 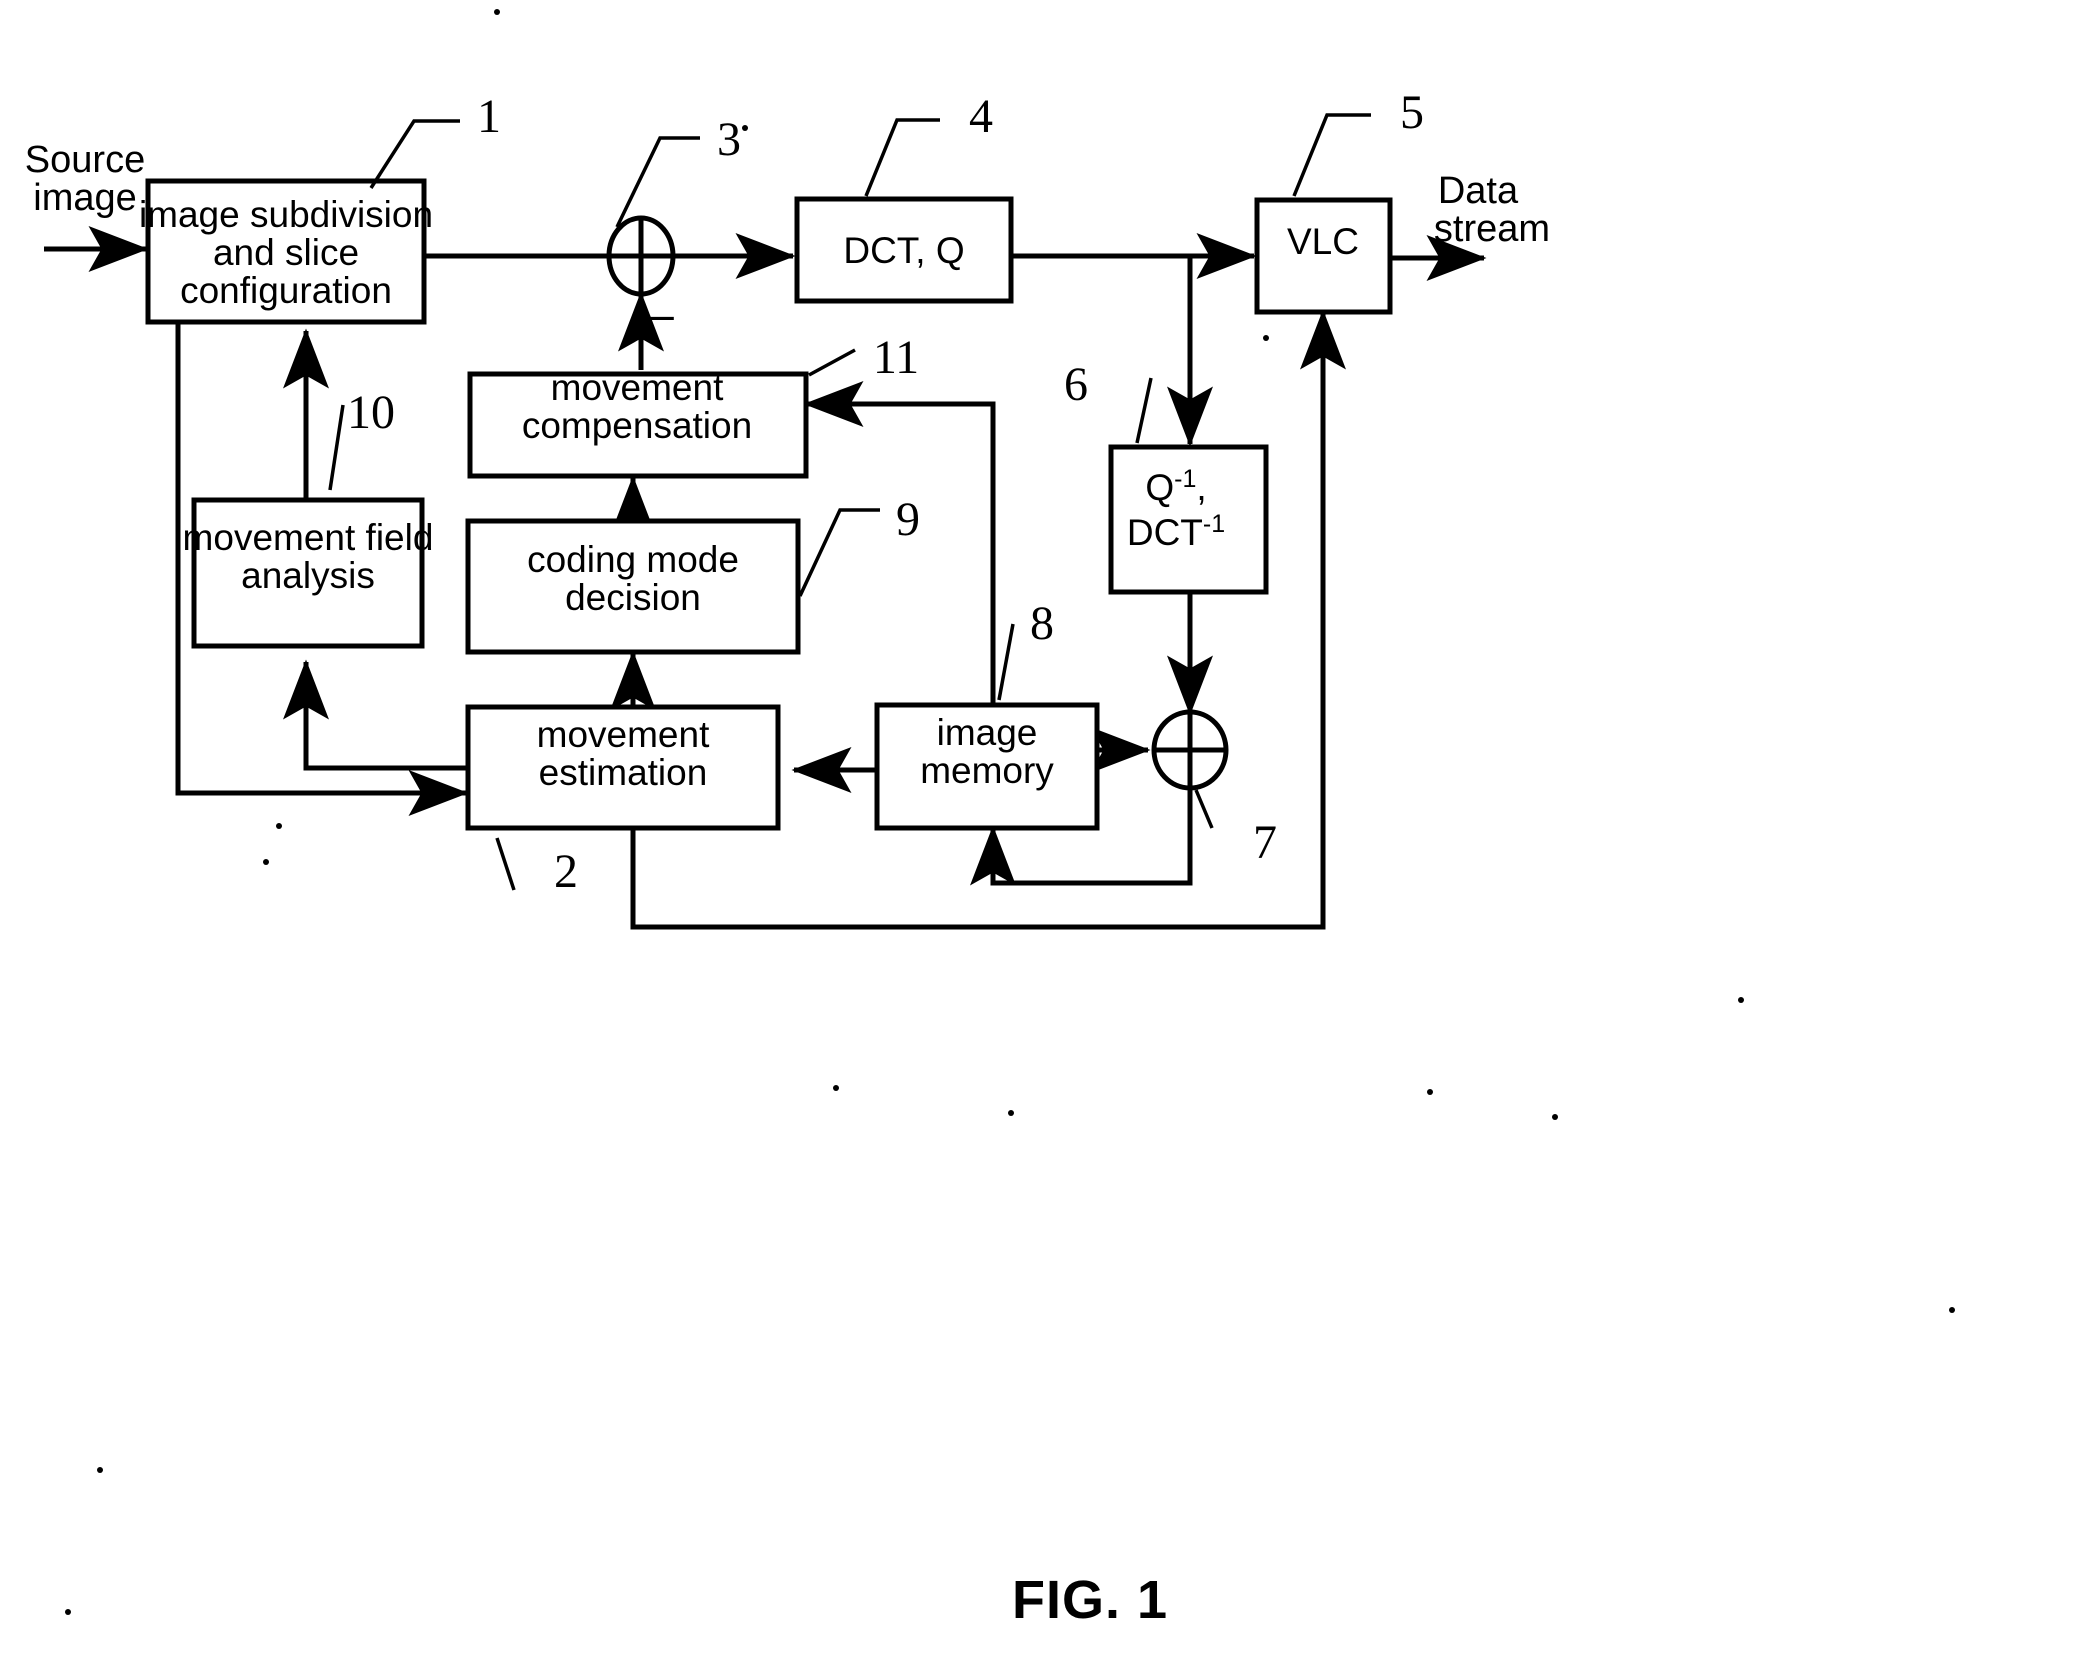 What do you see at coordinates (896, 357) in the screenshot?
I see `ref-num-11: 11` at bounding box center [896, 357].